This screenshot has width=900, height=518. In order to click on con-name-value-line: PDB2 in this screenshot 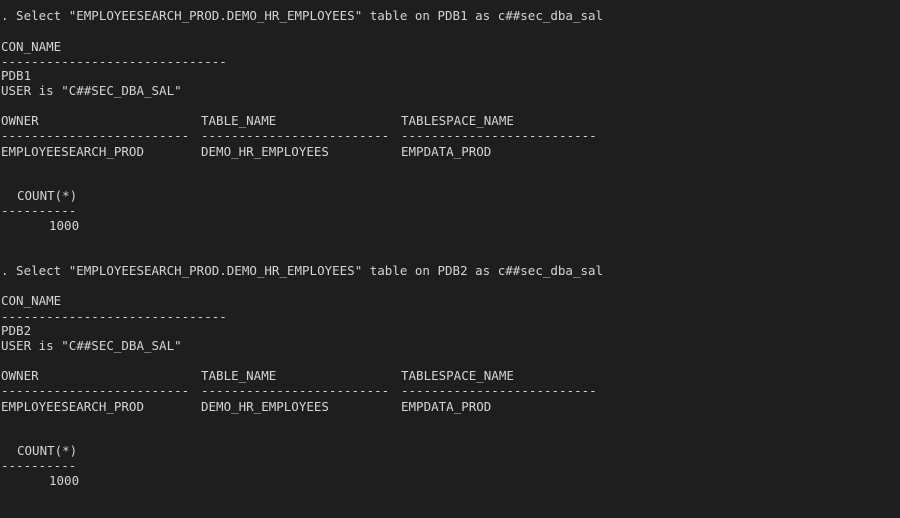, I will do `click(16, 330)`.